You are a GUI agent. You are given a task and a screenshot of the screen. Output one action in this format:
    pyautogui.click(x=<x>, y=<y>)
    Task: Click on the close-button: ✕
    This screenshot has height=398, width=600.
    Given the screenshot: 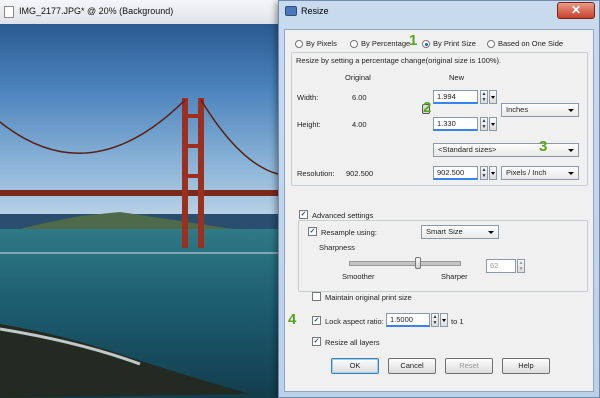 What is the action you would take?
    pyautogui.click(x=576, y=10)
    